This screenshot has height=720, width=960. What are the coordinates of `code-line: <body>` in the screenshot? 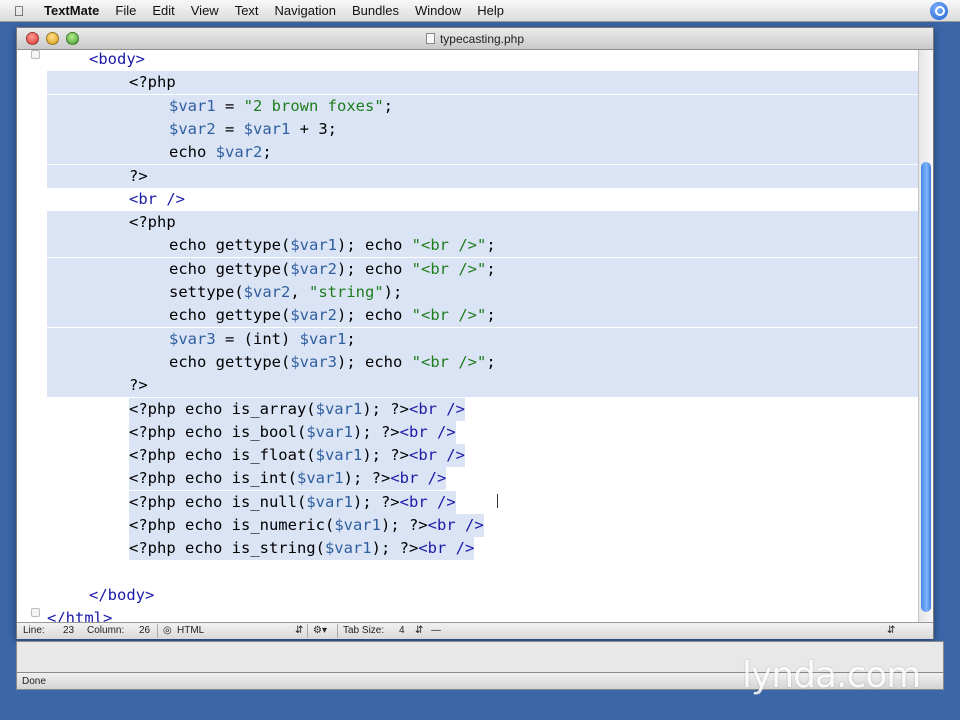 It's located at (482, 60).